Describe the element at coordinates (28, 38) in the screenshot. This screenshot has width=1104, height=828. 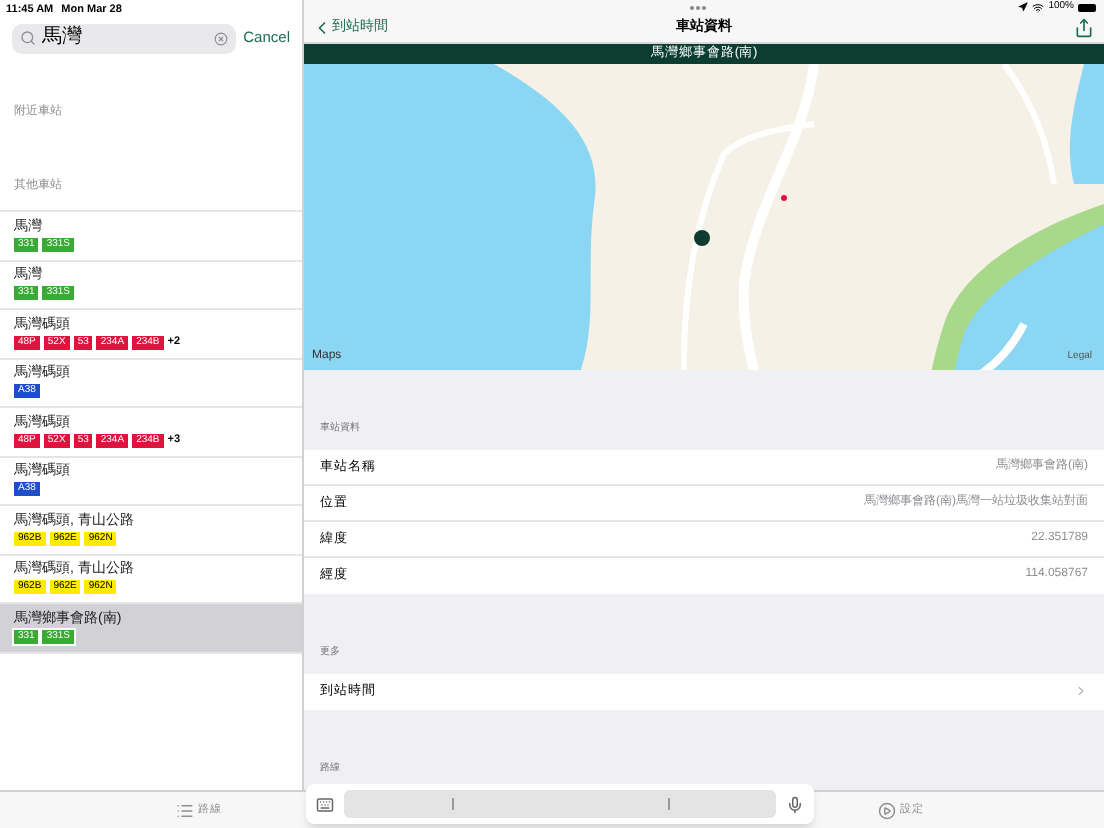
I see `search-icon` at that location.